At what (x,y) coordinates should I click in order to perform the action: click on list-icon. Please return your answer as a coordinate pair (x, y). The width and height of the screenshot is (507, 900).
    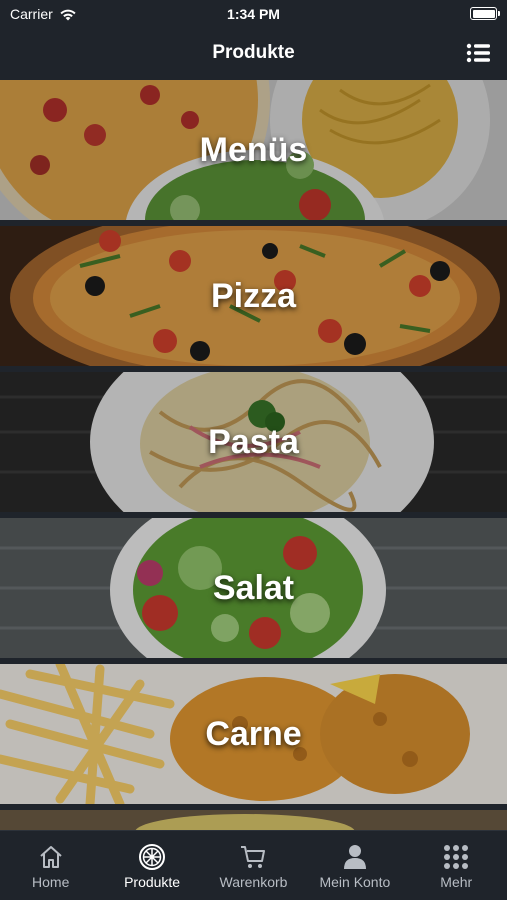
    Looking at the image, I should click on (478, 53).